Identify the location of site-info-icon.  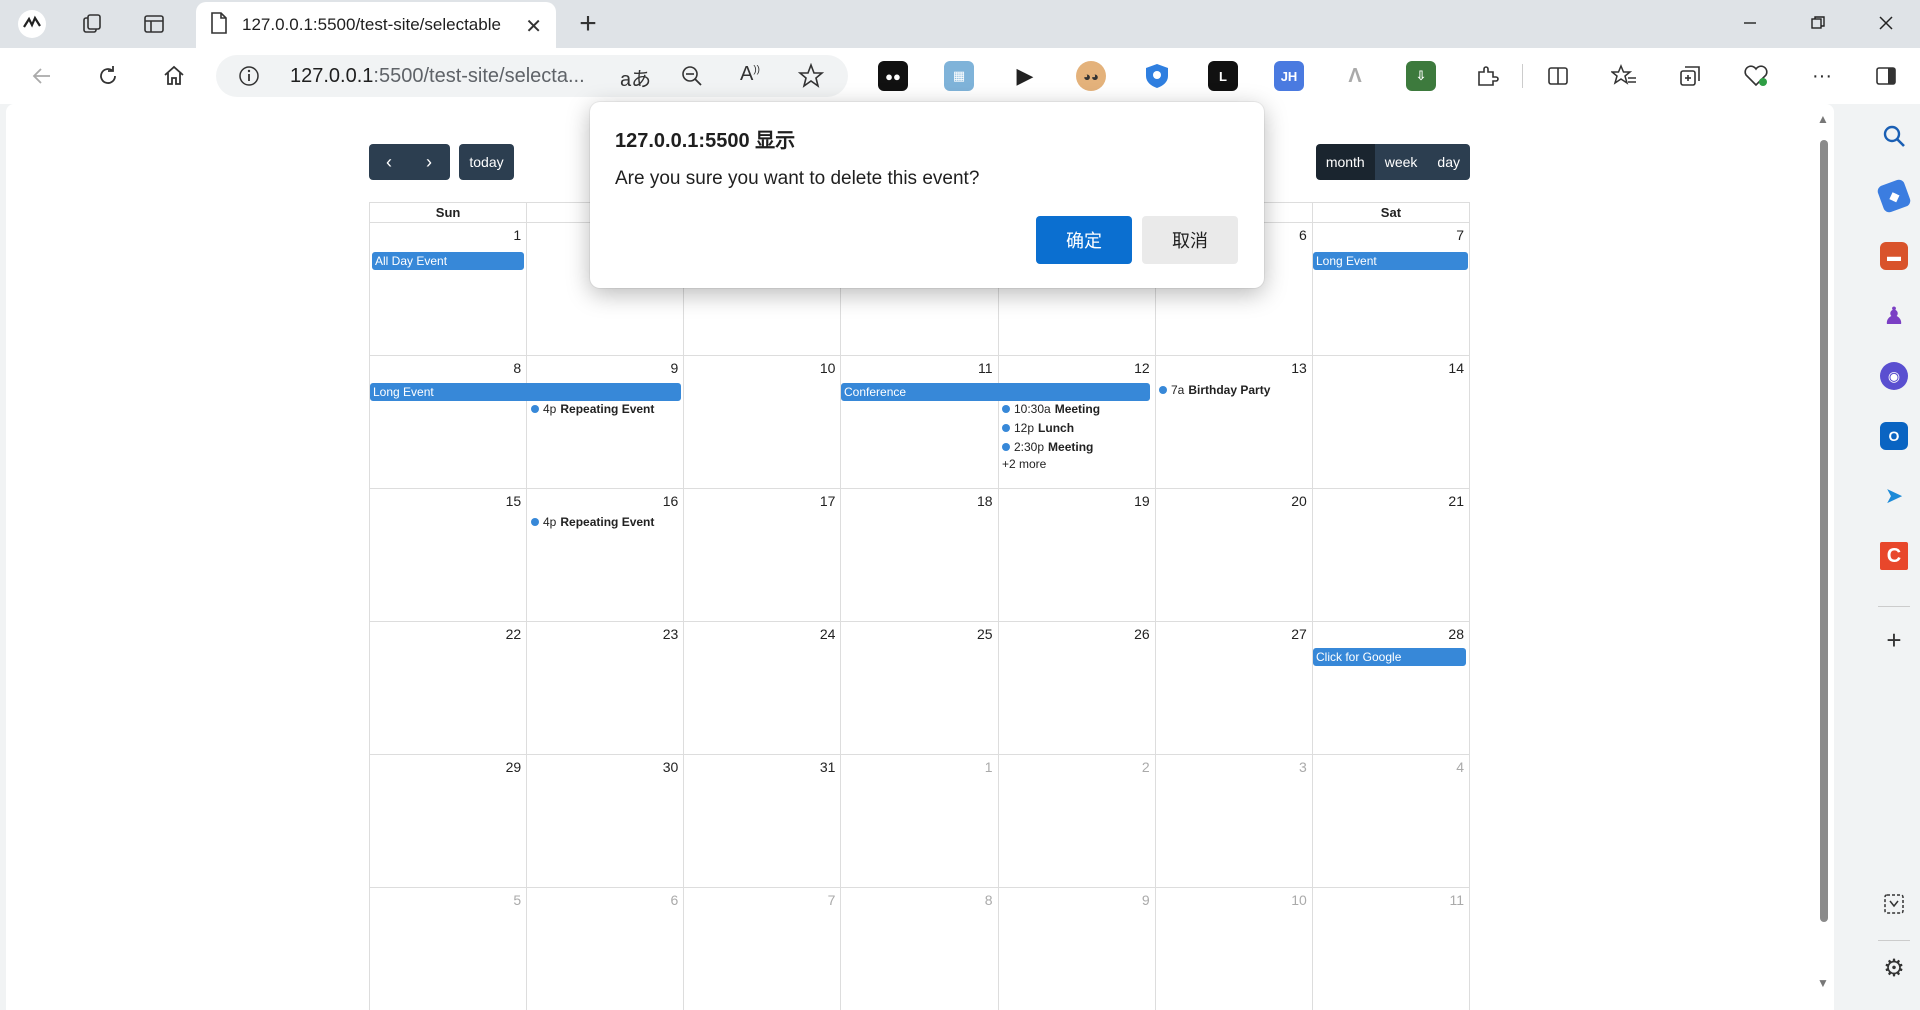
(249, 78).